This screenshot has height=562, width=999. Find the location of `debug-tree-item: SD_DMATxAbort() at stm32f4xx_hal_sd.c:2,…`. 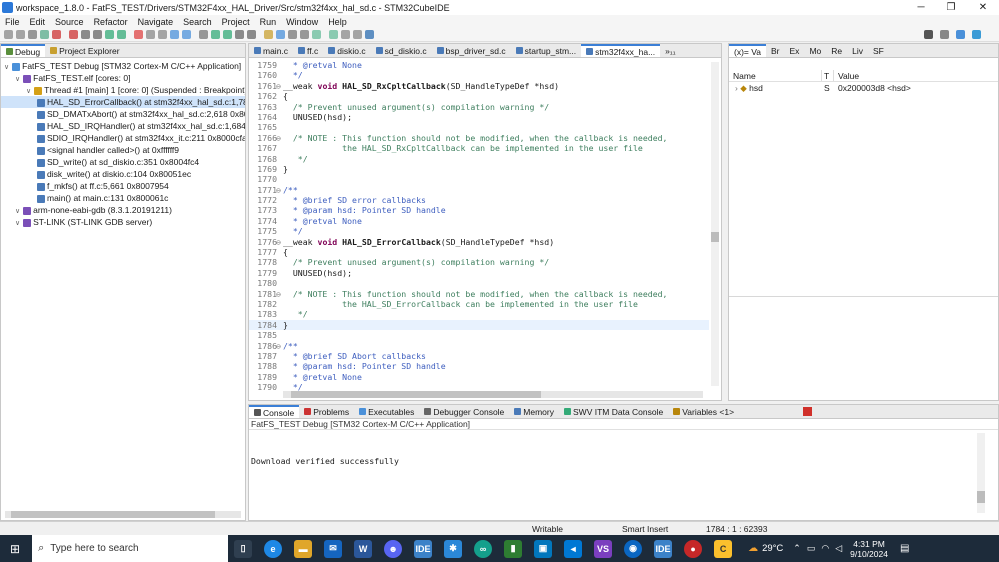

debug-tree-item: SD_DMATxAbort() at stm32f4xx_hal_sd.c:2,… is located at coordinates (123, 114).